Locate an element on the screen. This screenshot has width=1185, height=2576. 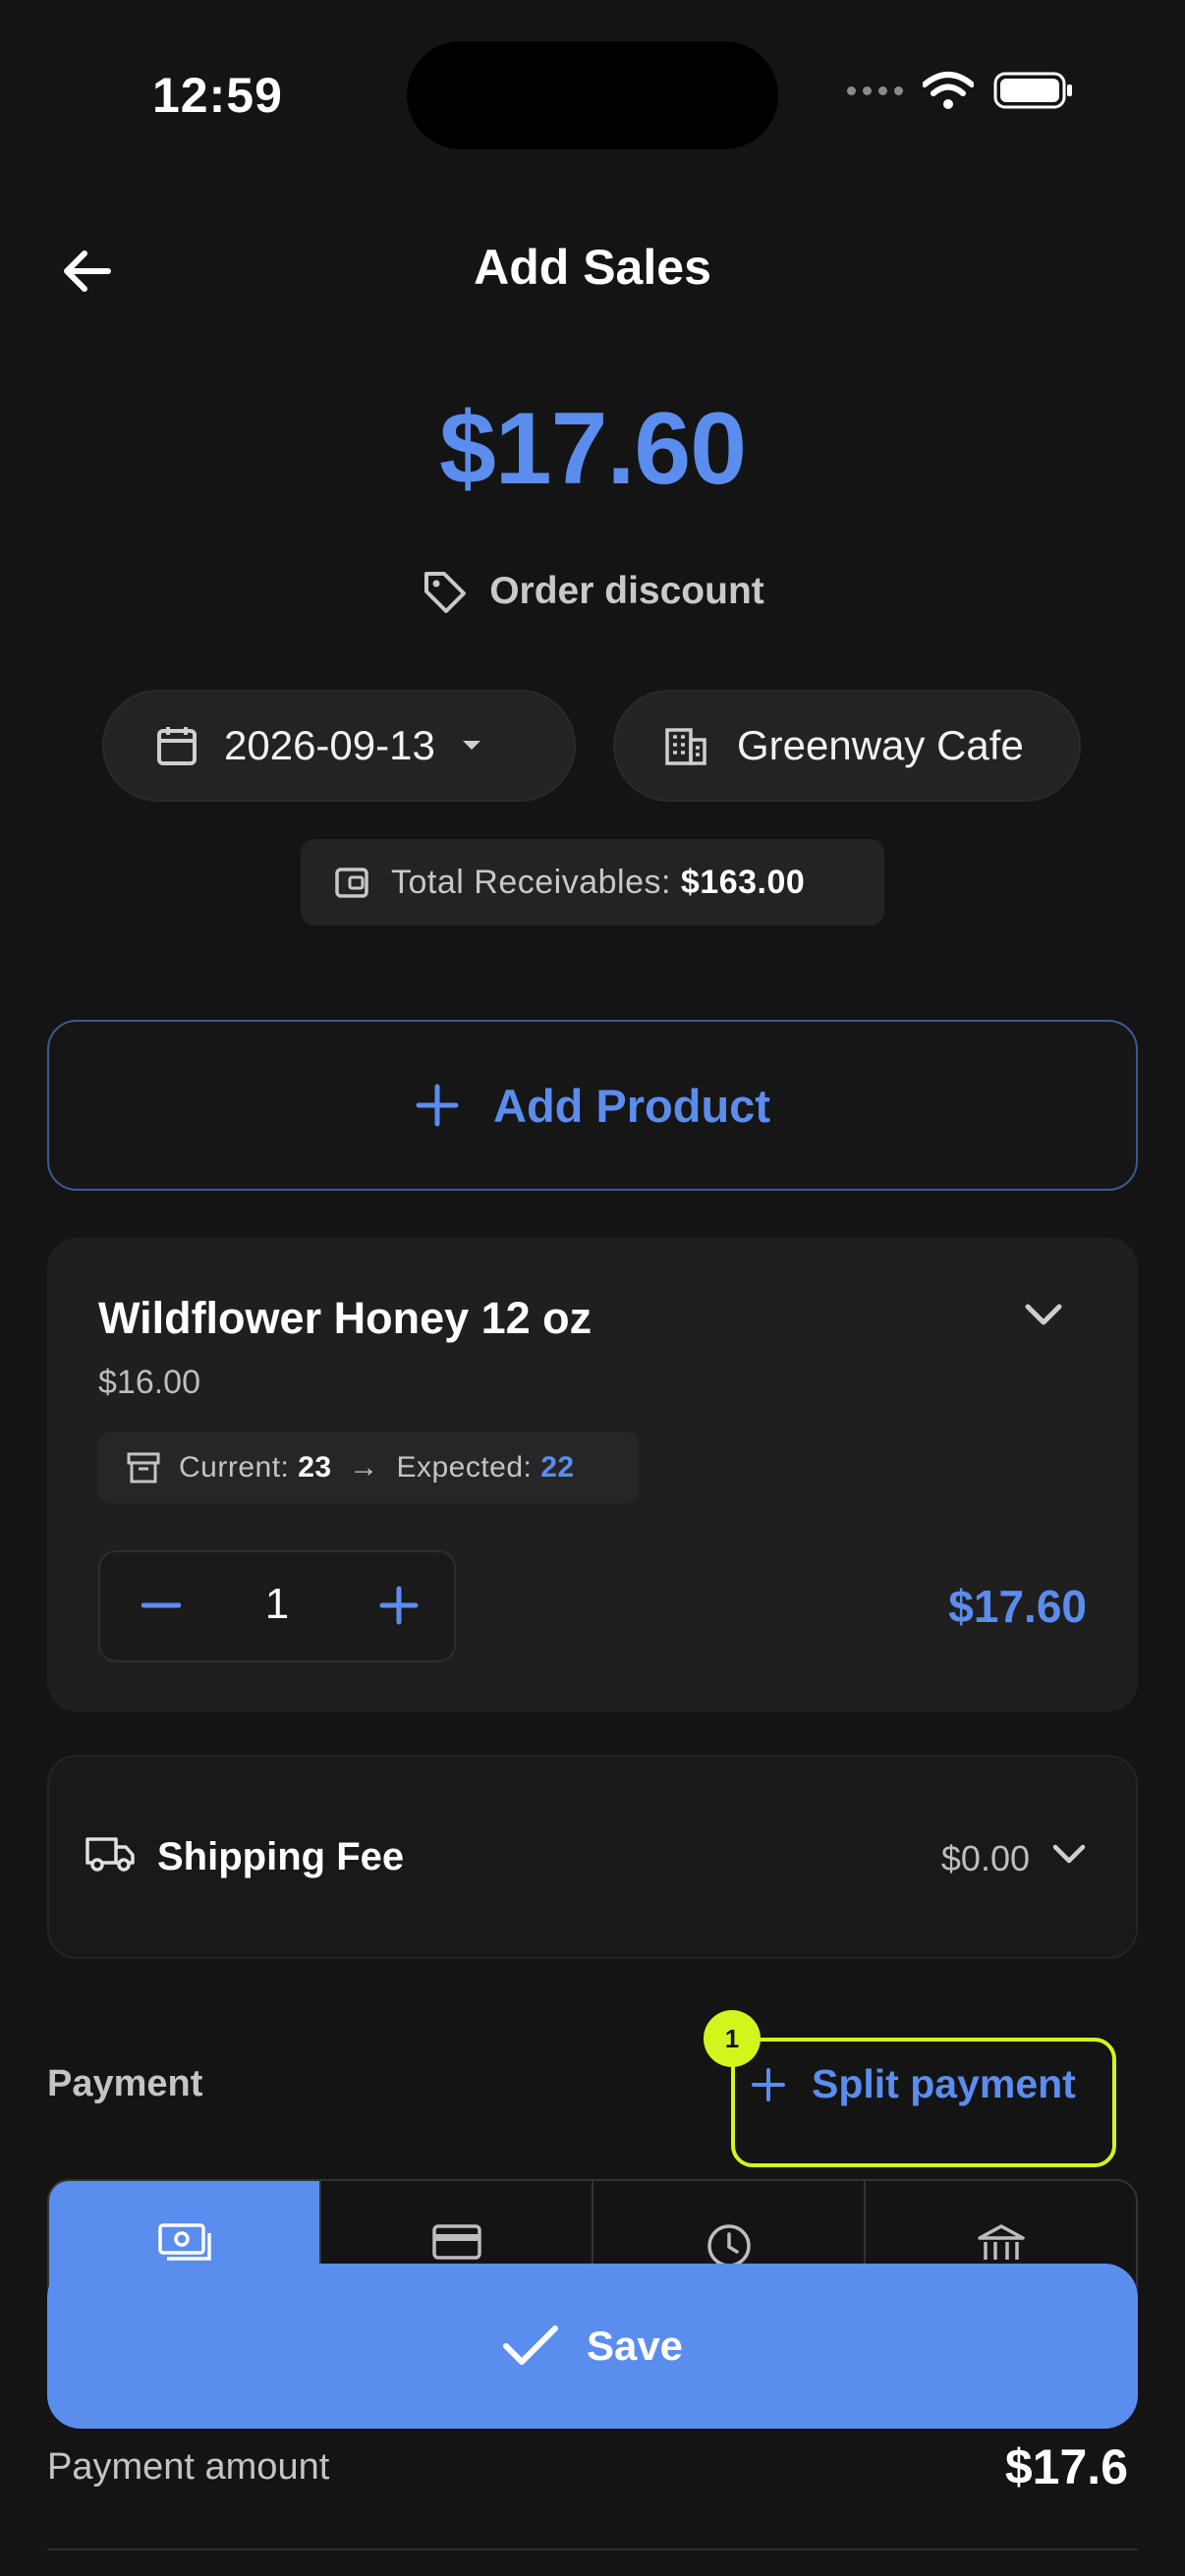
product-price: $16.00 is located at coordinates (149, 1382).